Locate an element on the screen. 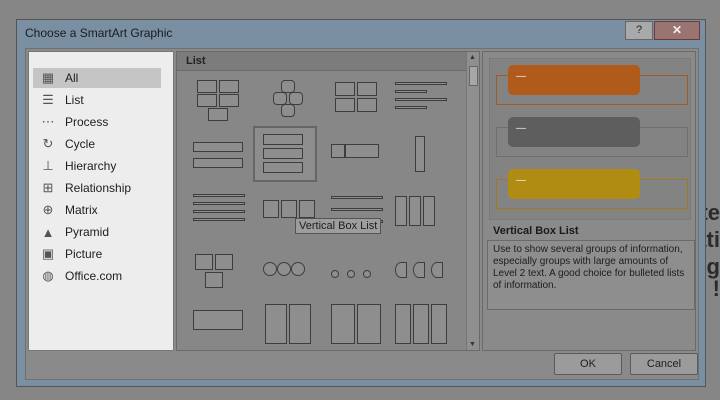  hierarchy-icon: ⊥ is located at coordinates (48, 165).